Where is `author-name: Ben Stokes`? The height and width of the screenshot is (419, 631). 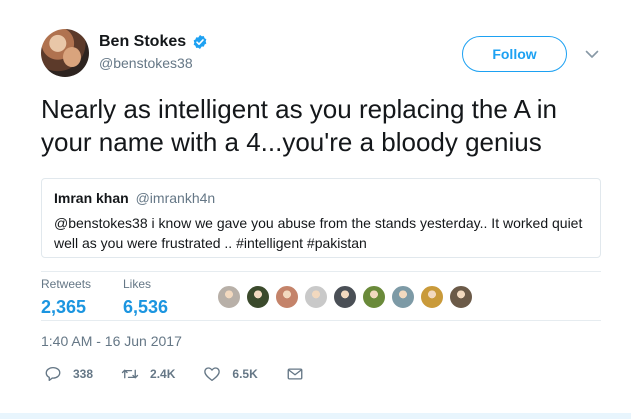
author-name: Ben Stokes is located at coordinates (142, 42).